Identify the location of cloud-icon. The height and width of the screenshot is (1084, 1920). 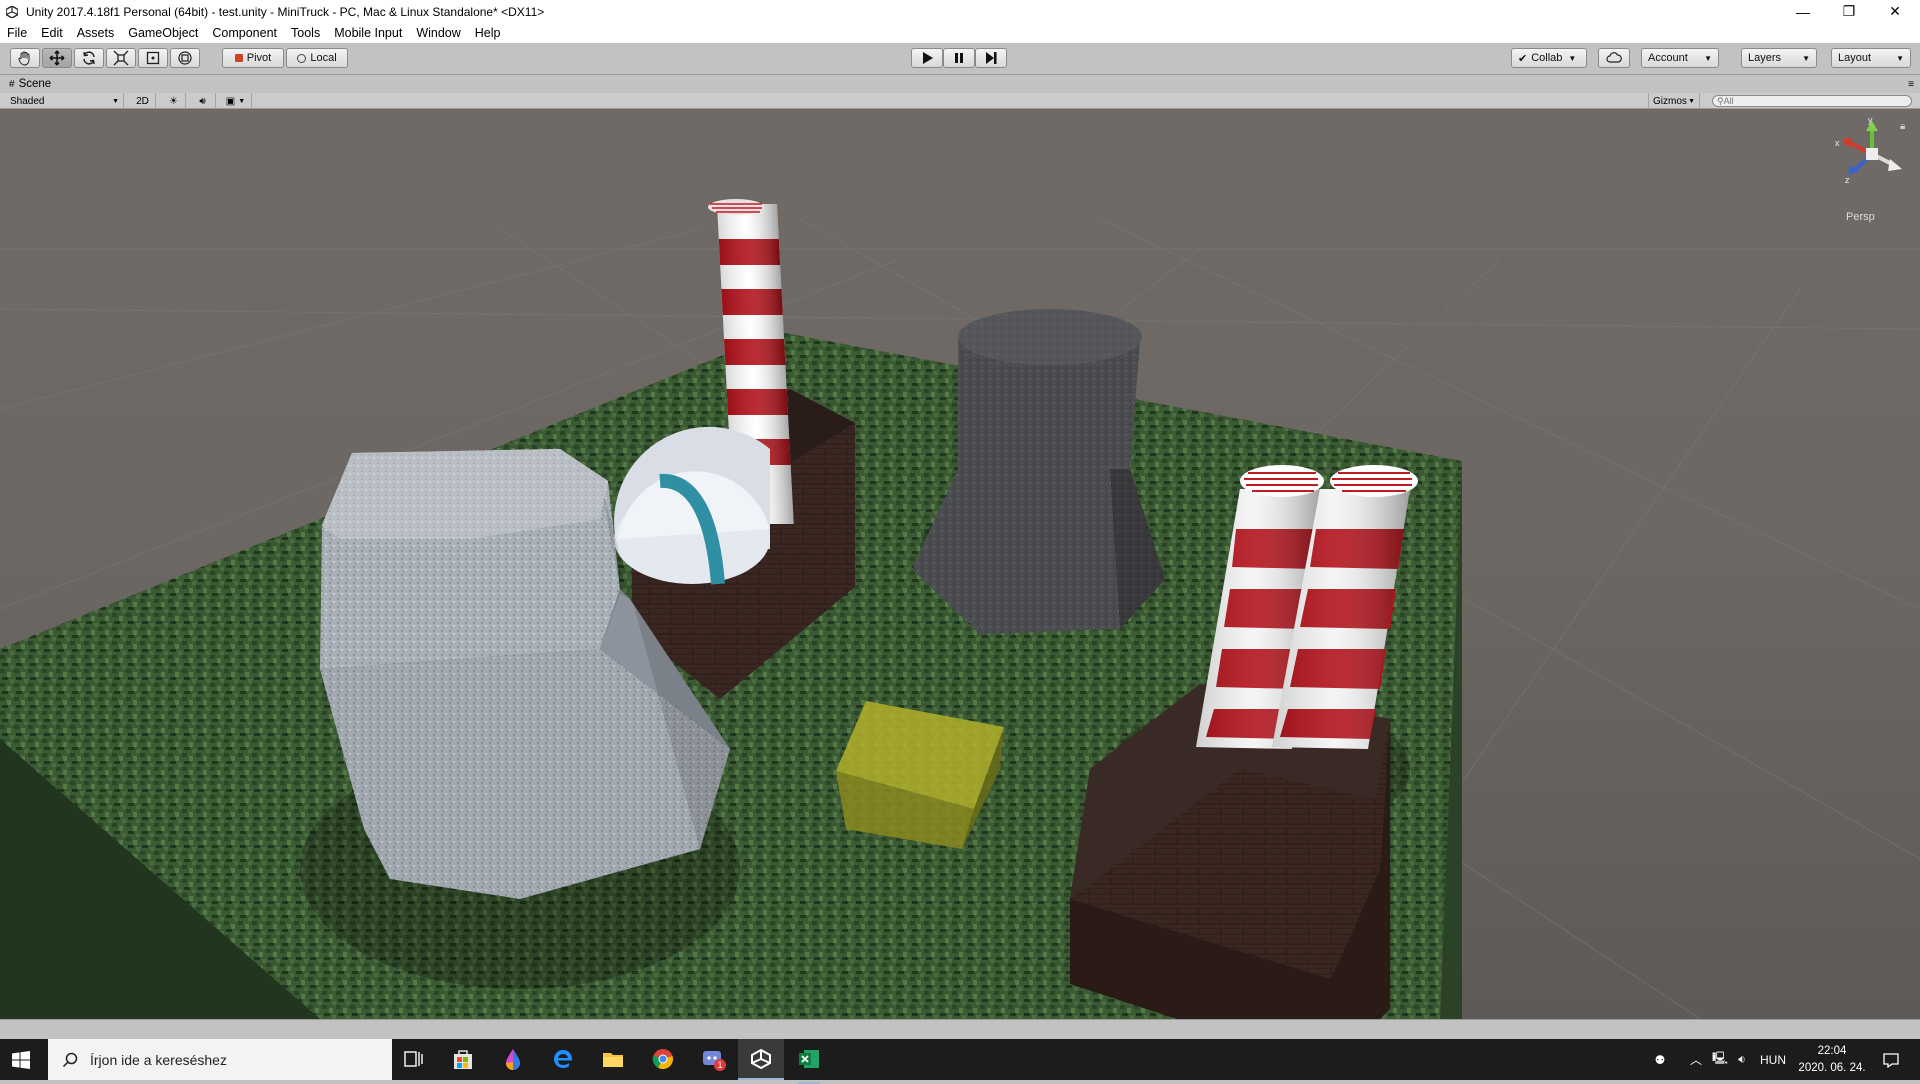
(1614, 57).